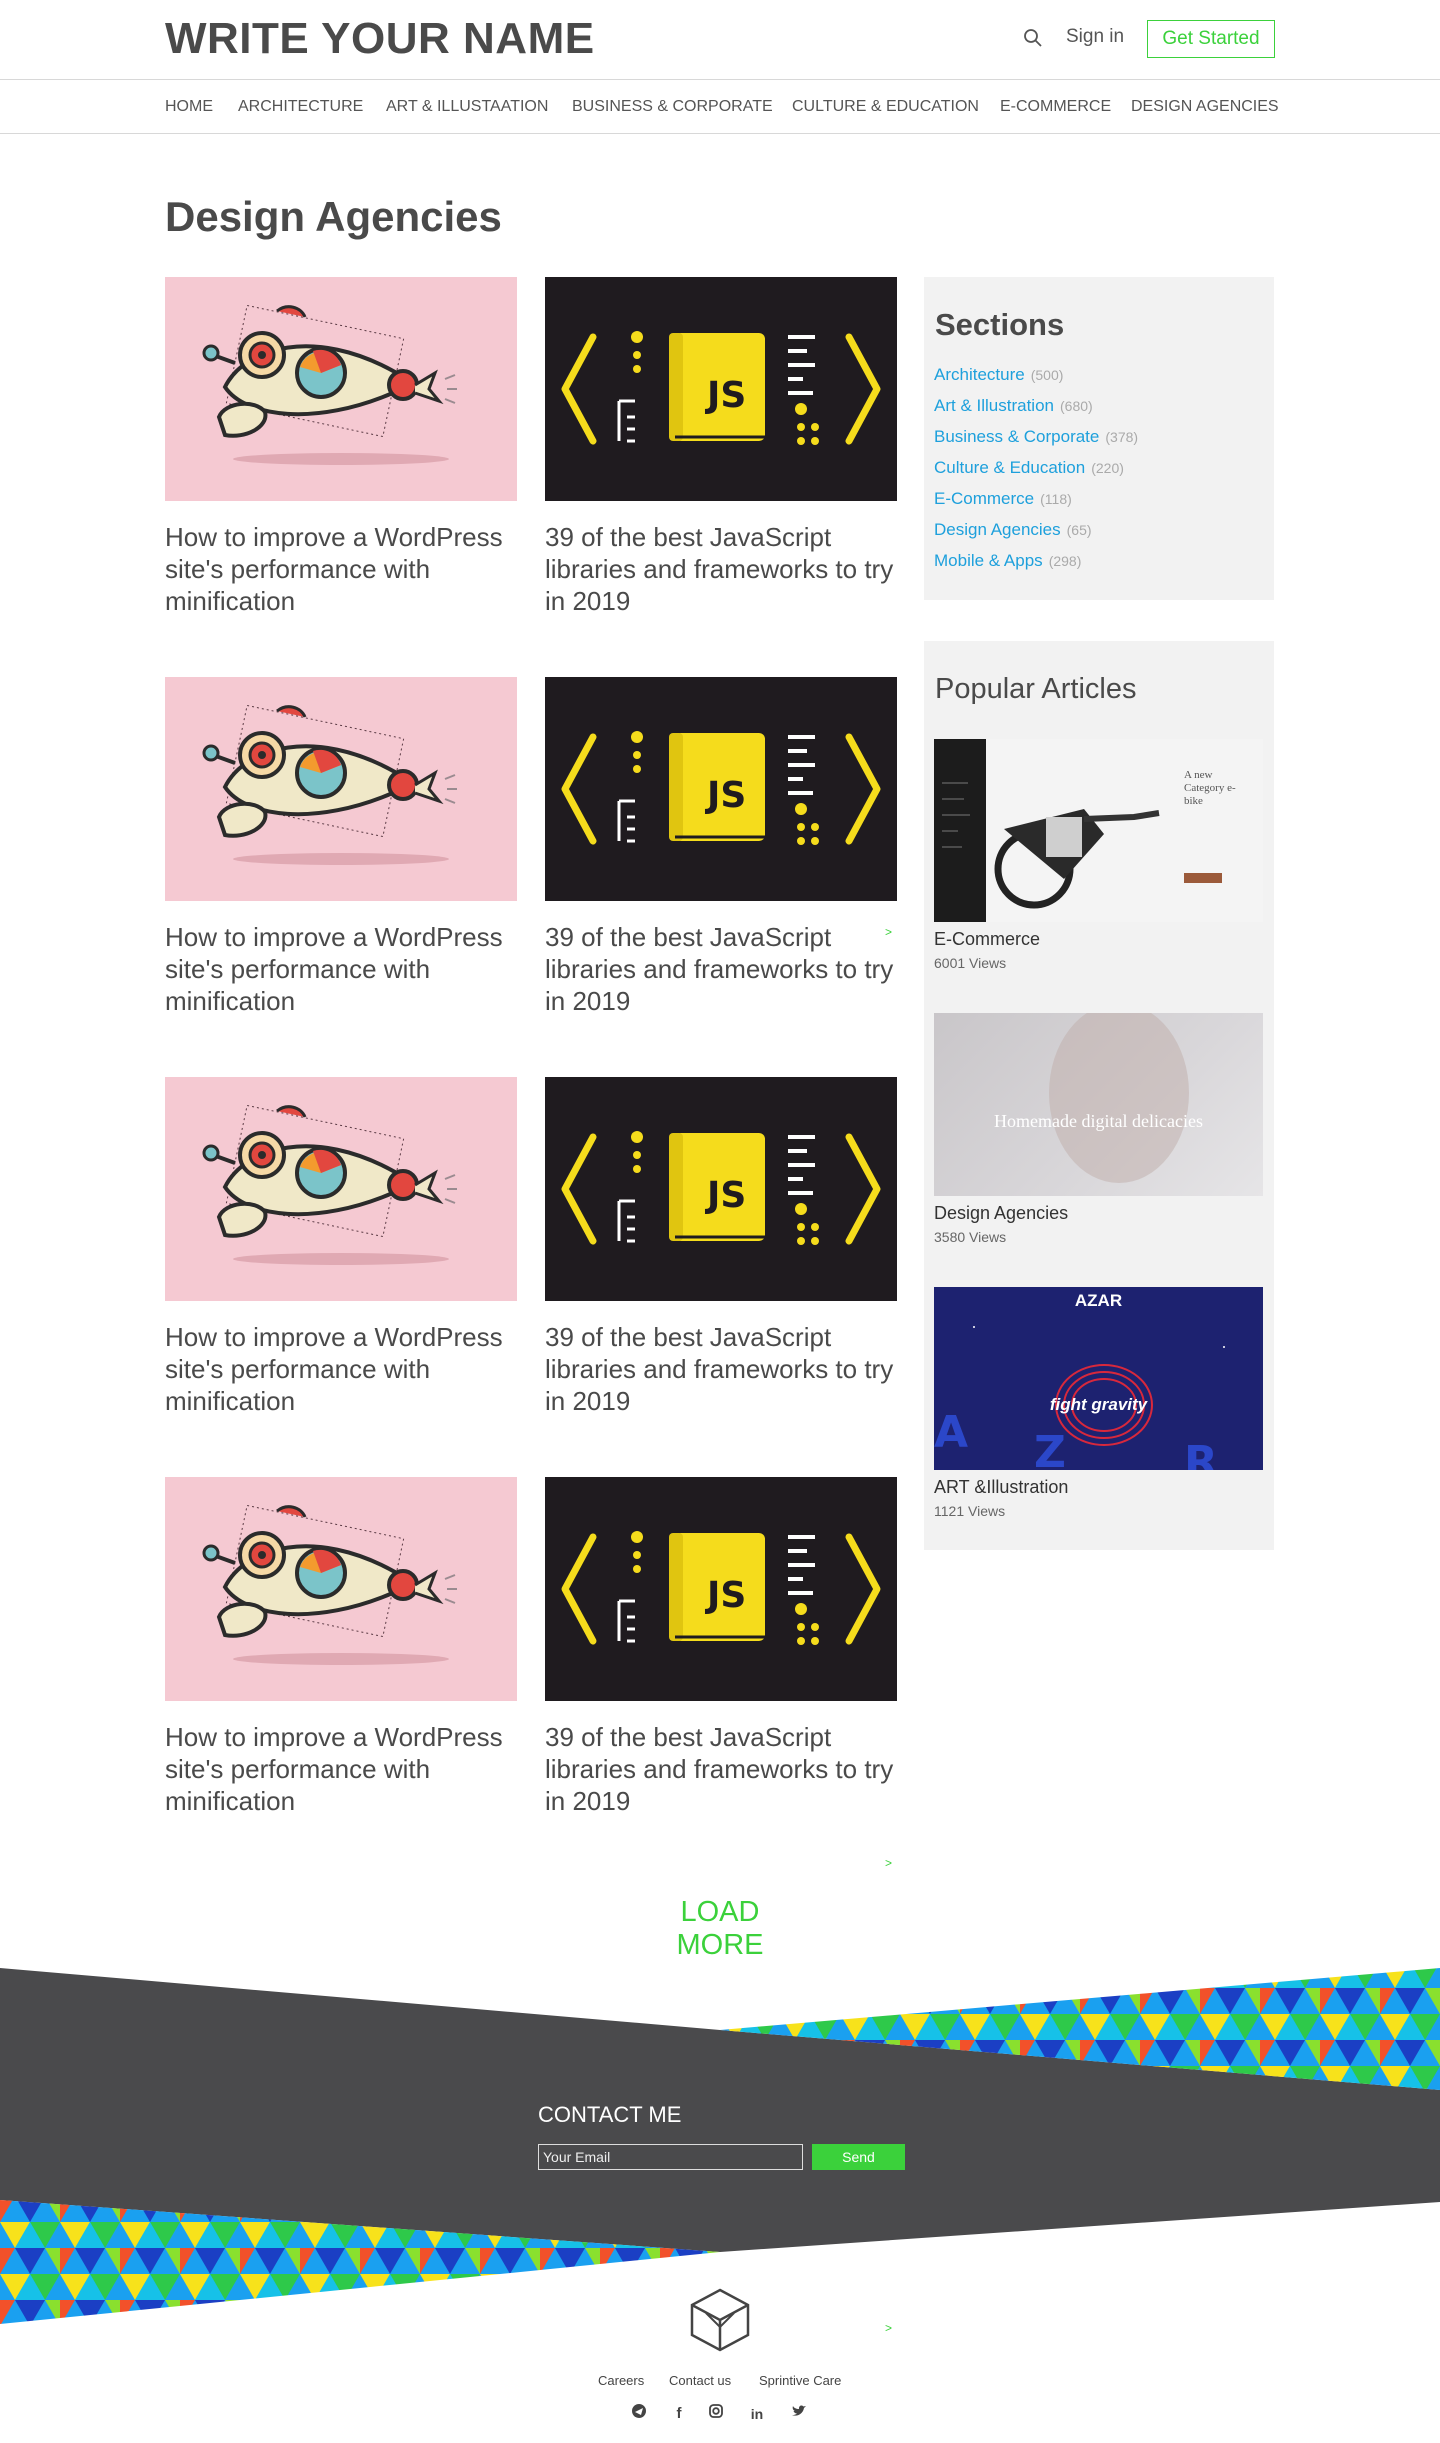 The image size is (1440, 2443). Describe the element at coordinates (1056, 499) in the screenshot. I see `section-count: (118)` at that location.